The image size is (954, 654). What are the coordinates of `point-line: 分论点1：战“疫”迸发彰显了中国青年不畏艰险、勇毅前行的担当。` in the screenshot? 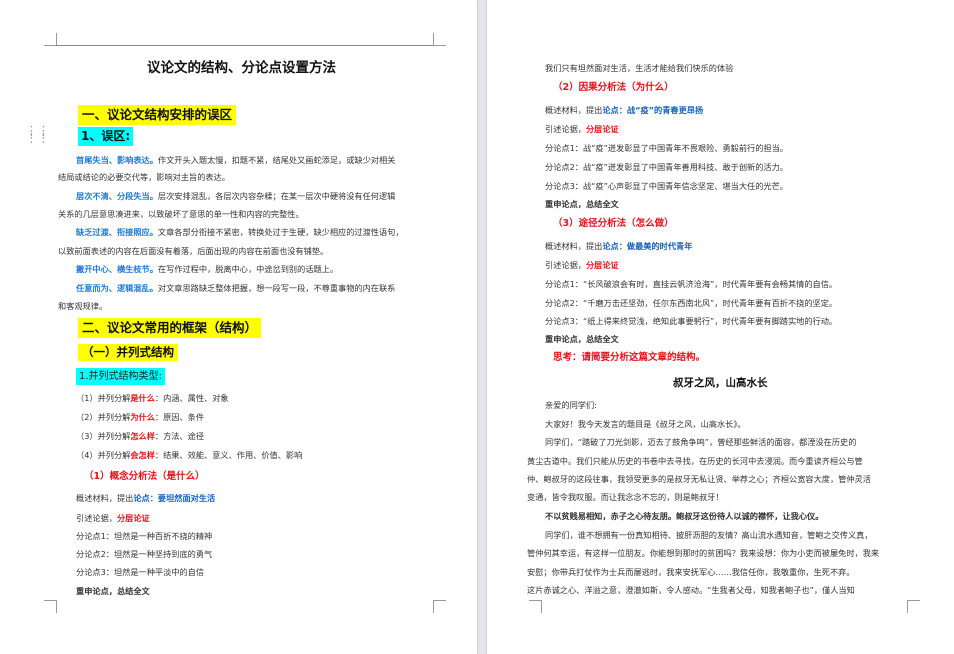 It's located at (666, 148).